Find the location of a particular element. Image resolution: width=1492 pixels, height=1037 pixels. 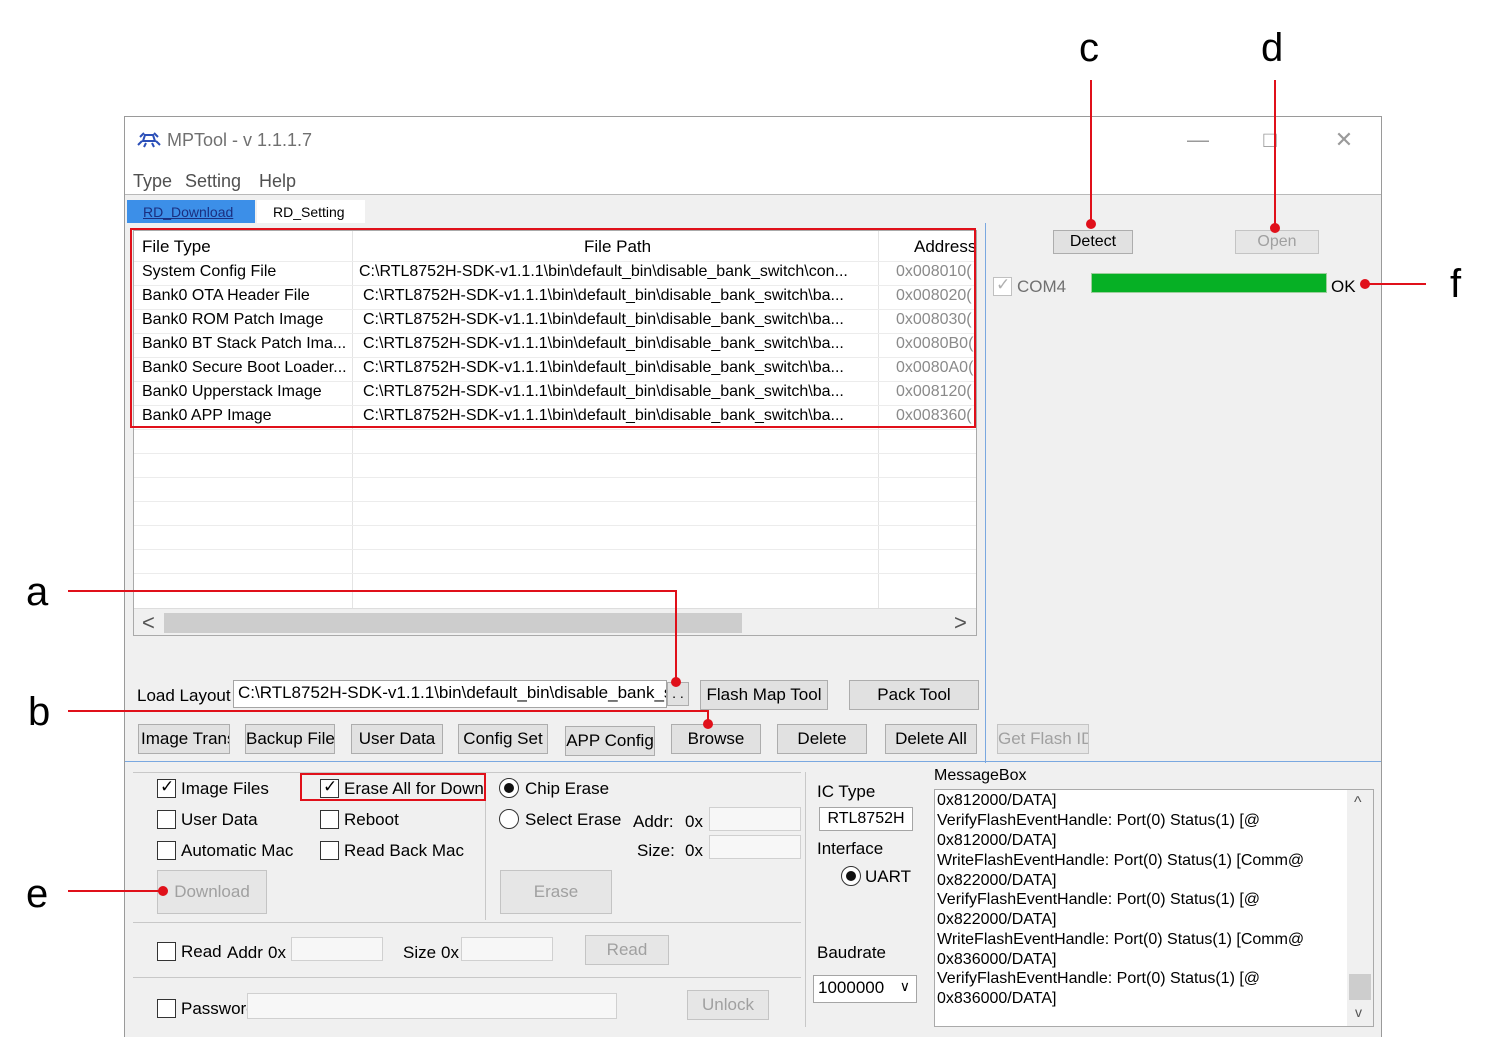

delete-all-button: Delete All is located at coordinates (931, 739).